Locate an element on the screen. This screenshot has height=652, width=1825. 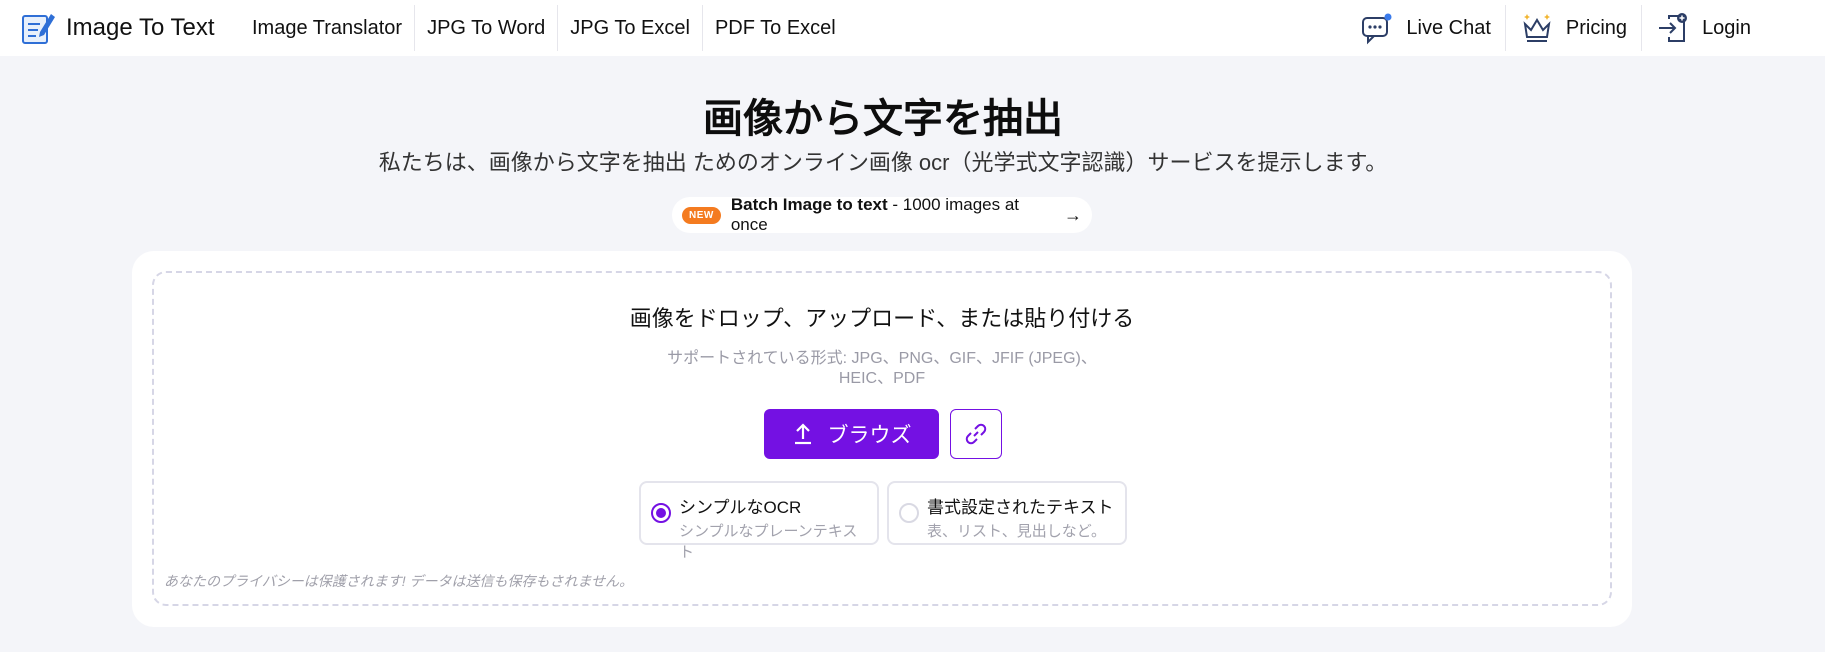
live-chat-button: Live Chat is located at coordinates (1425, 28).